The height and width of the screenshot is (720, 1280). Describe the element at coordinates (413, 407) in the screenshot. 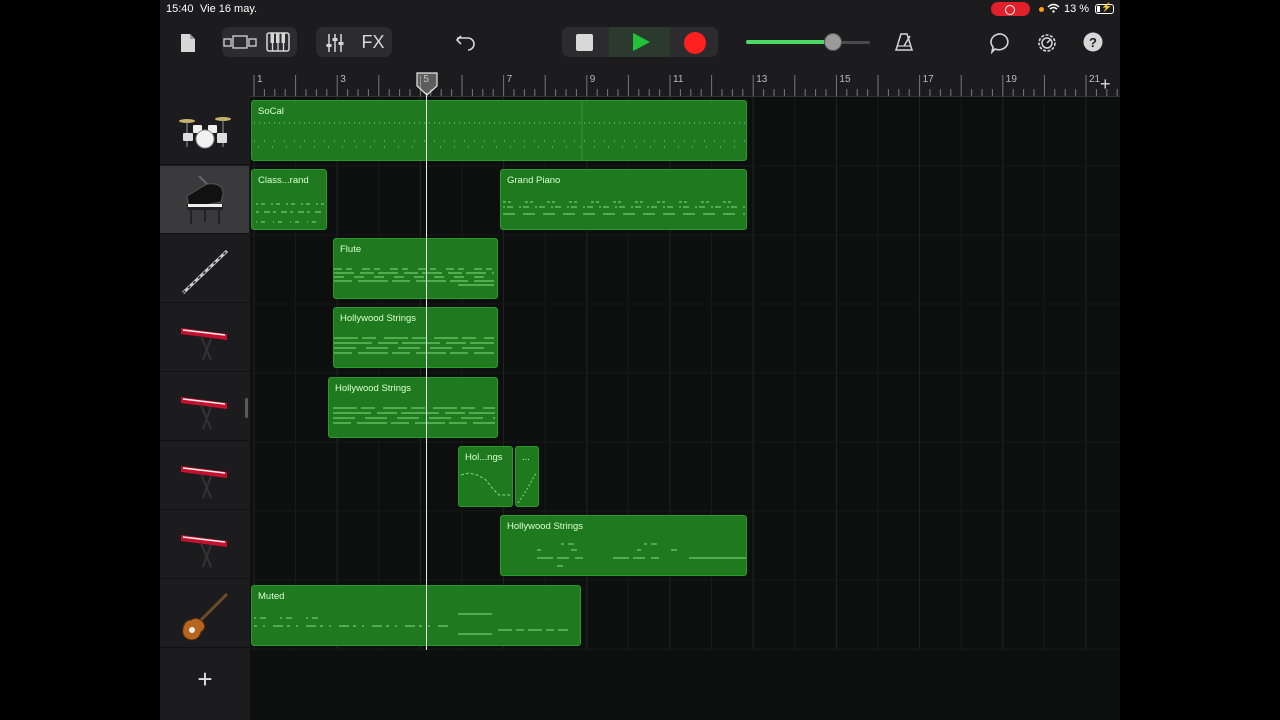

I see `region-hollywood-strings-2: Hollywood Strings` at that location.